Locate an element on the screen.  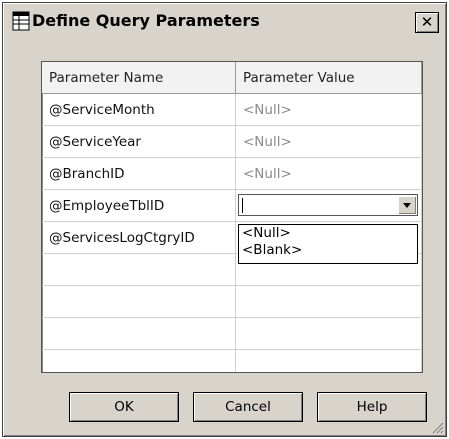
close-button: ✕ is located at coordinates (427, 22).